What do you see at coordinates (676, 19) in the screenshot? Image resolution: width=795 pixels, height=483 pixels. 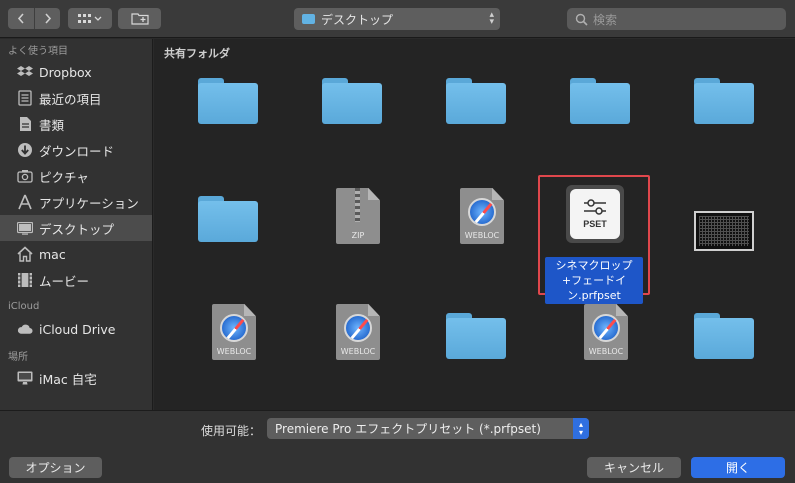 I see `search-field: 検索` at bounding box center [676, 19].